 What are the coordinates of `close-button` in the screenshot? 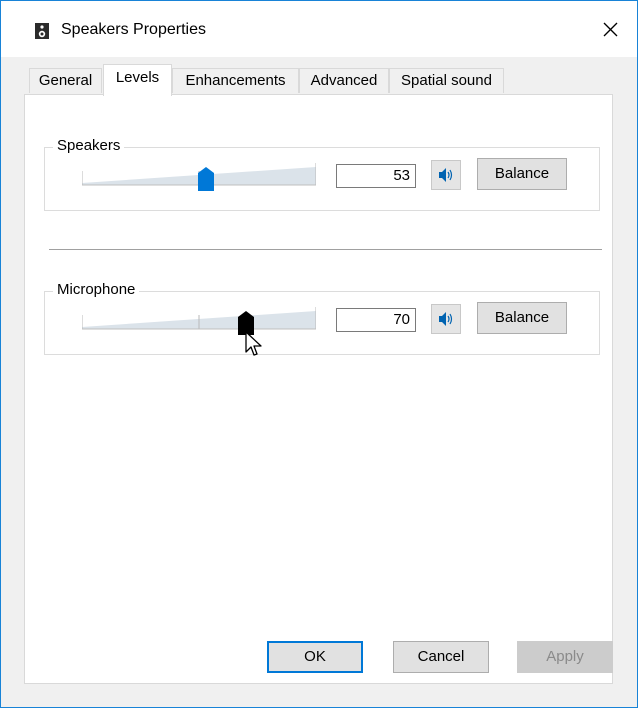 It's located at (610, 29).